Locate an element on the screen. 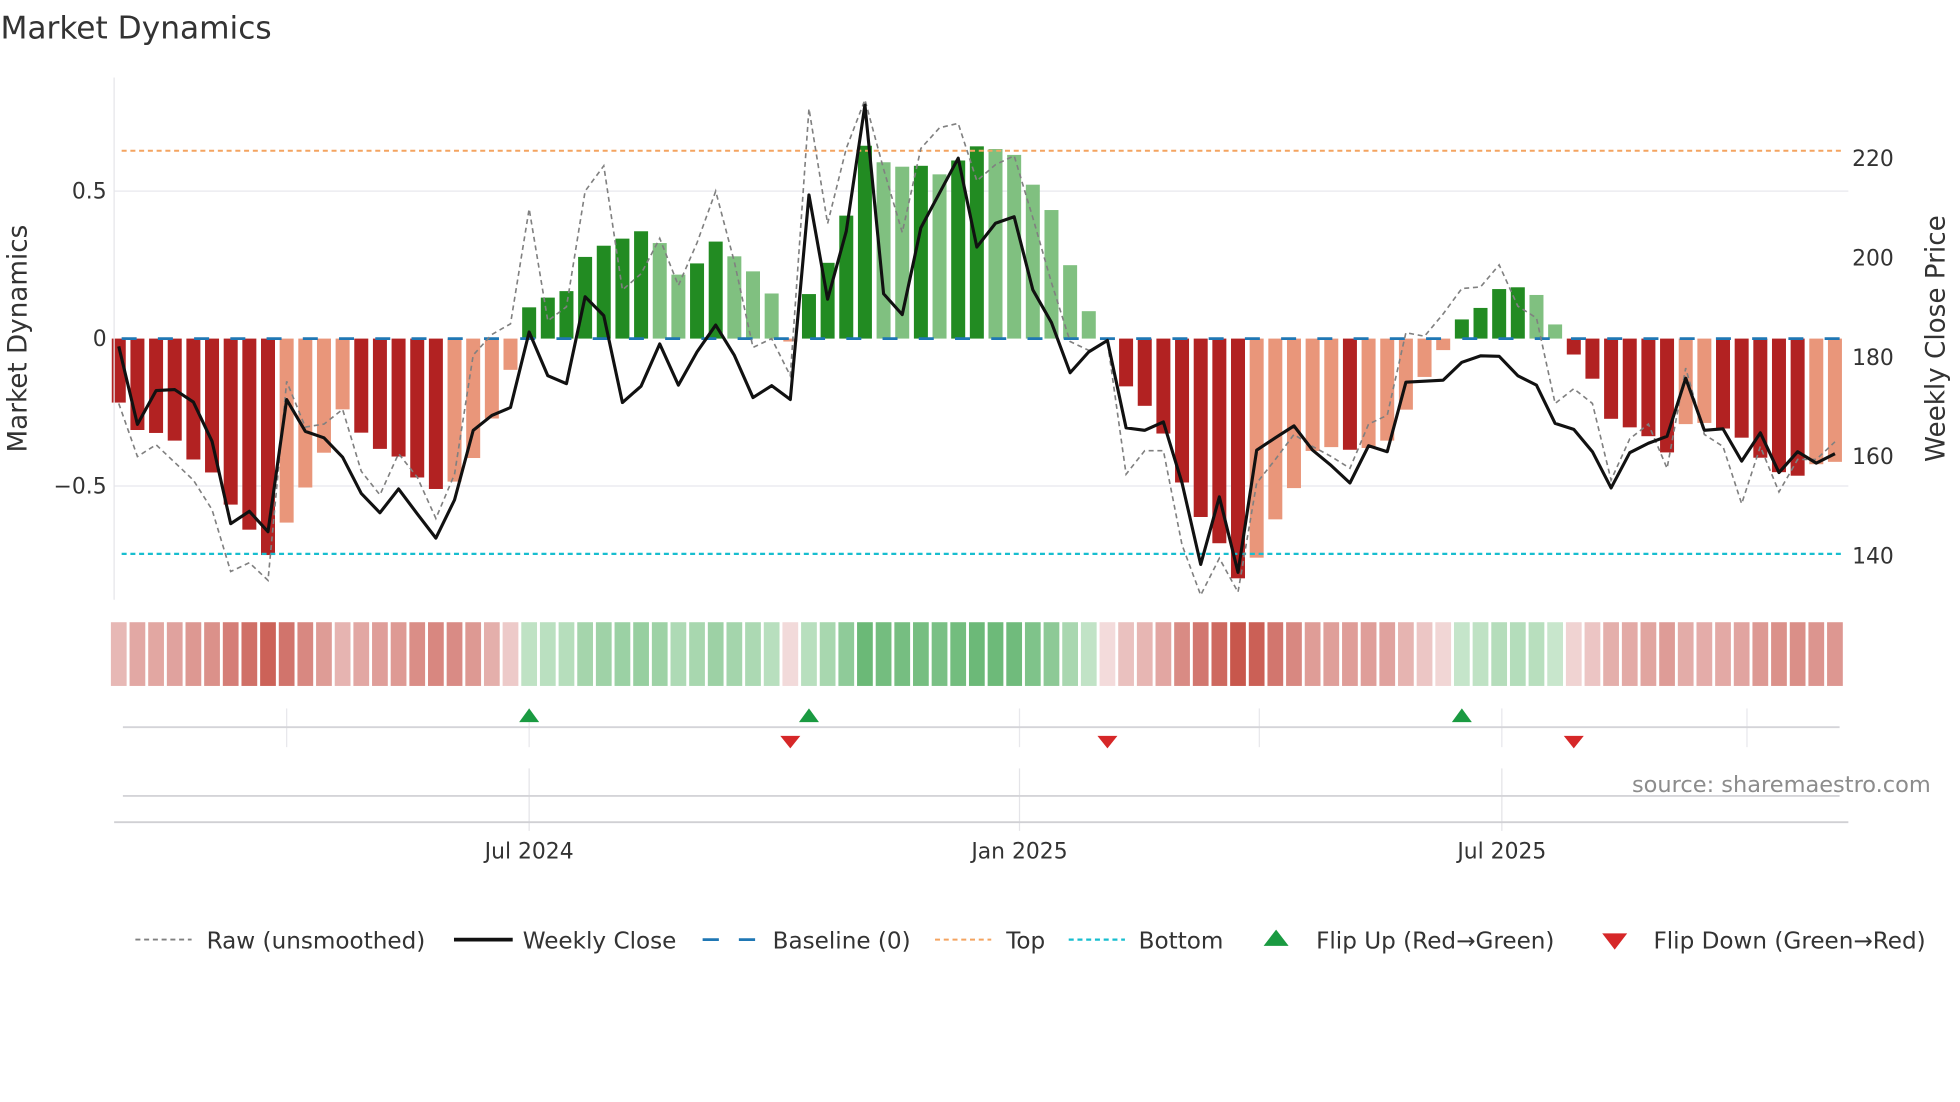 The height and width of the screenshot is (1102, 1960). flip-up-marker is located at coordinates (808, 715).